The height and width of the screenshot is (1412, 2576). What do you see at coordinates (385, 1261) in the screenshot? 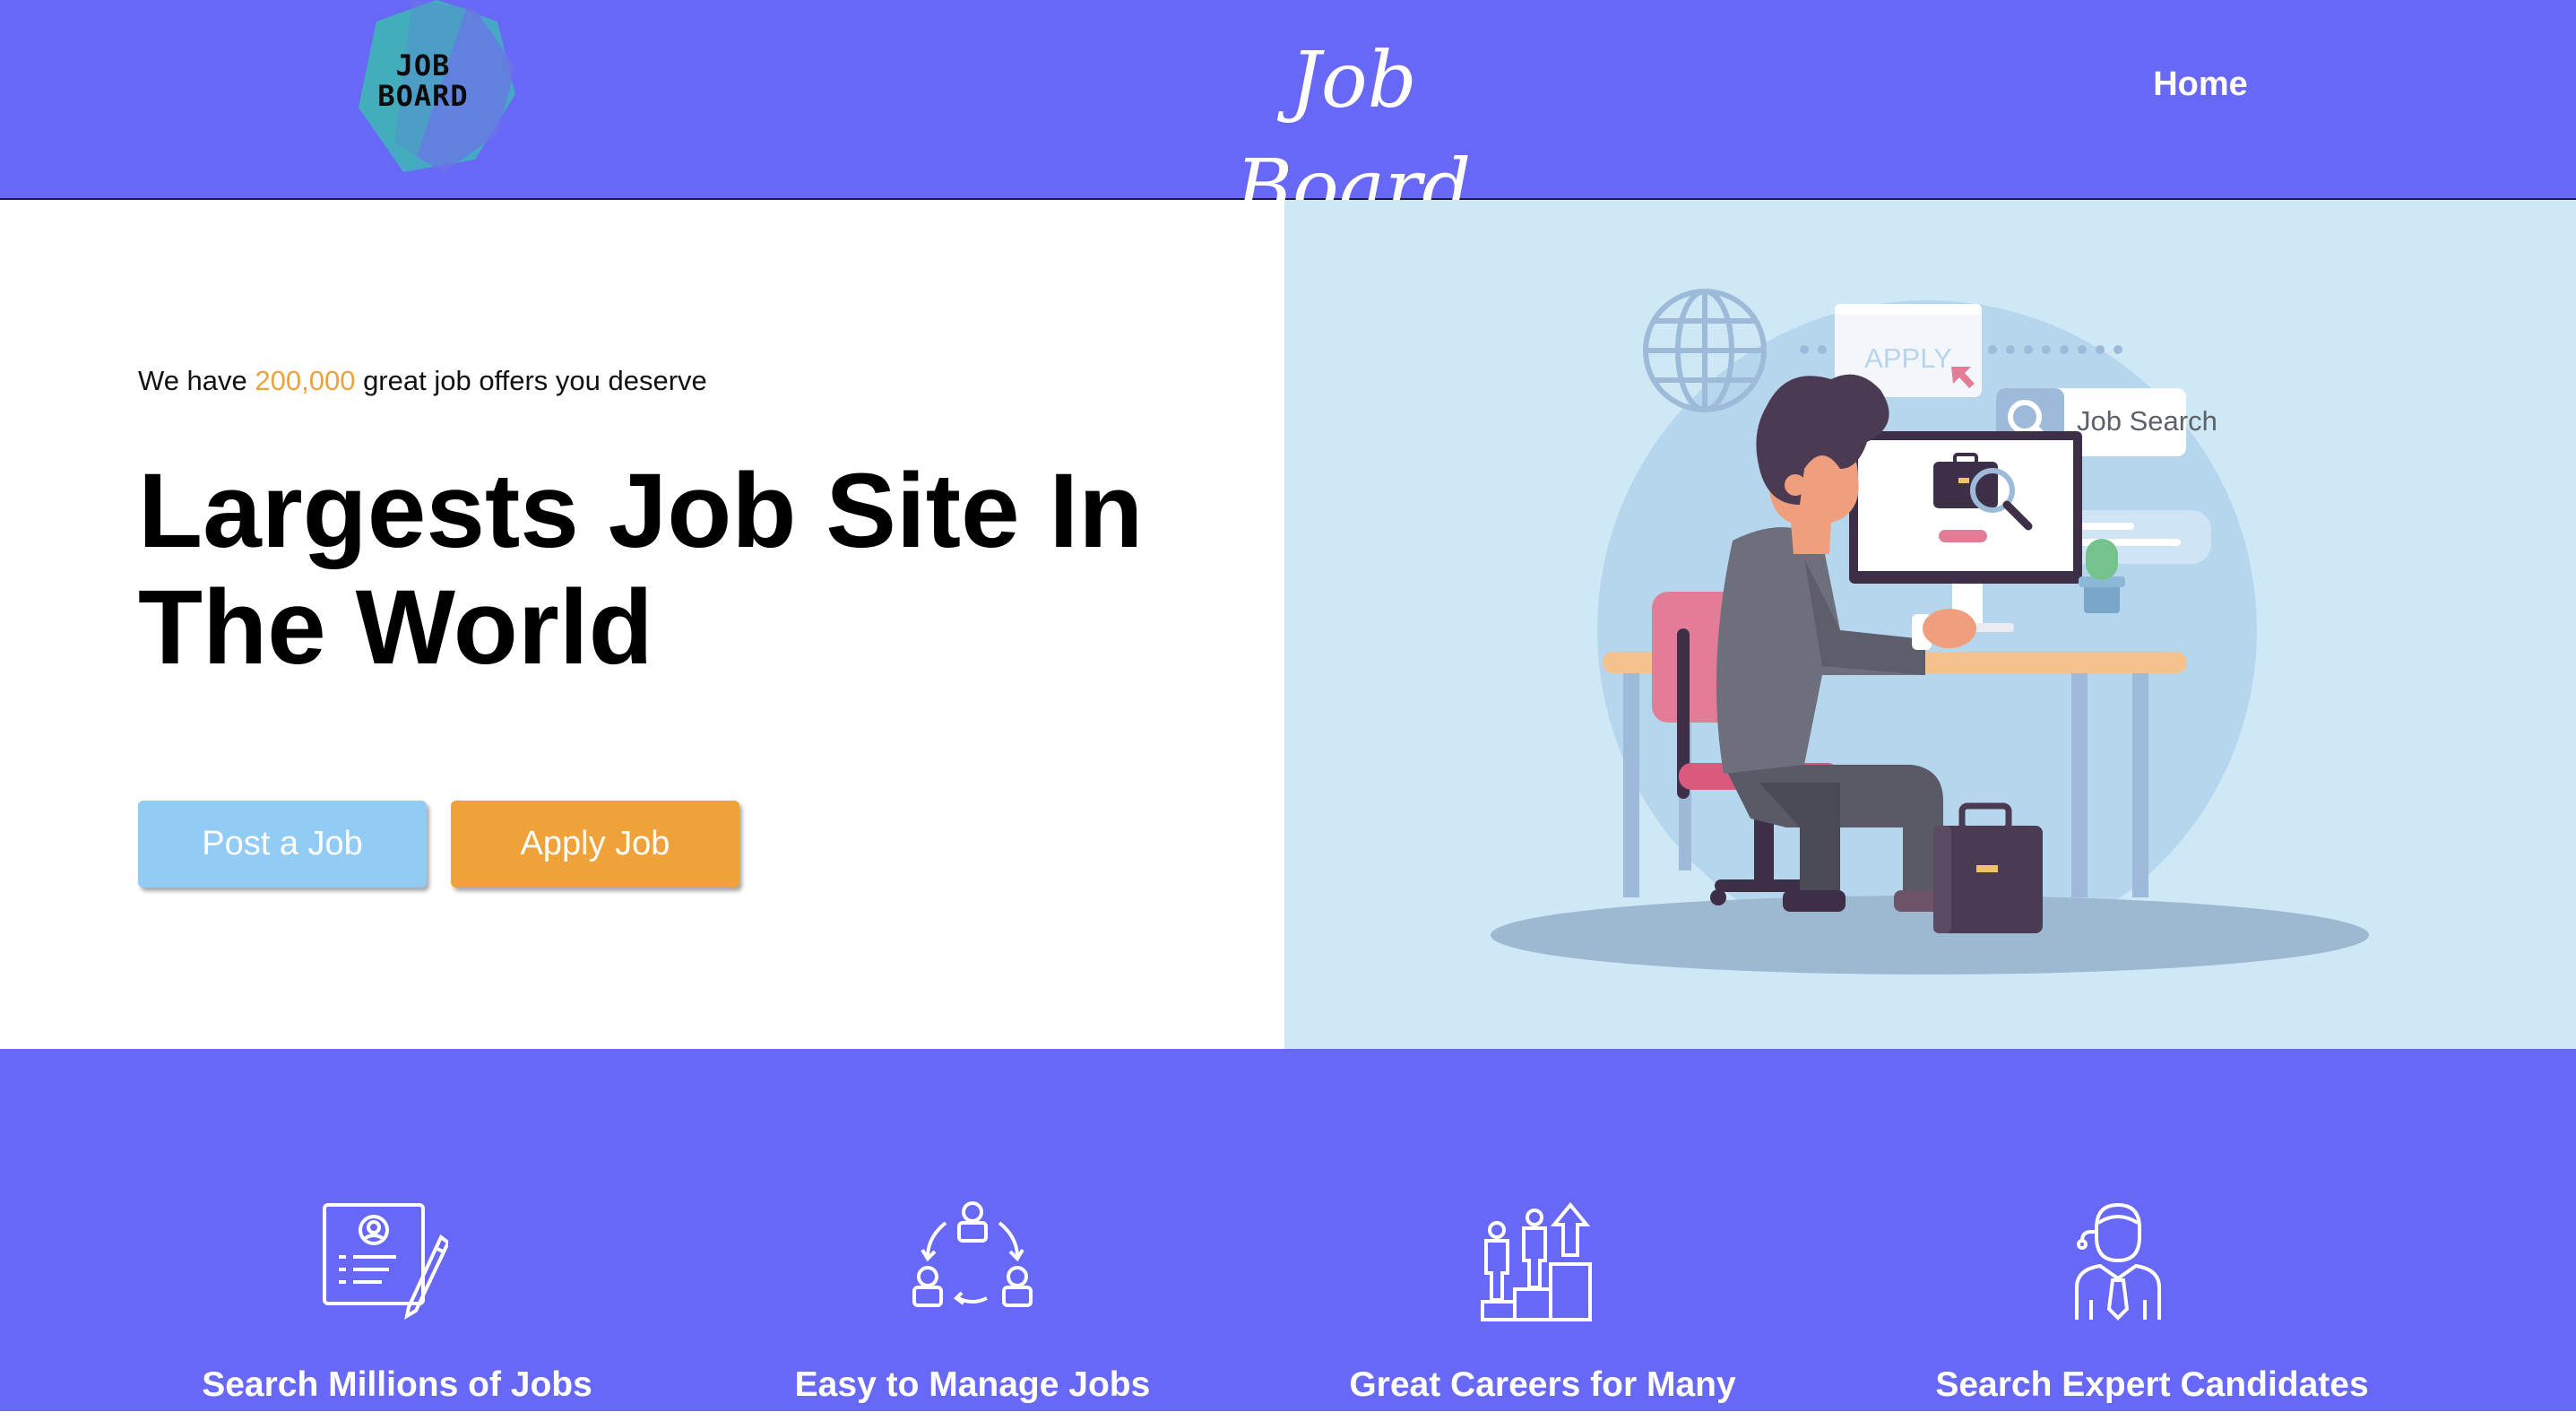
I see `resume-icon` at bounding box center [385, 1261].